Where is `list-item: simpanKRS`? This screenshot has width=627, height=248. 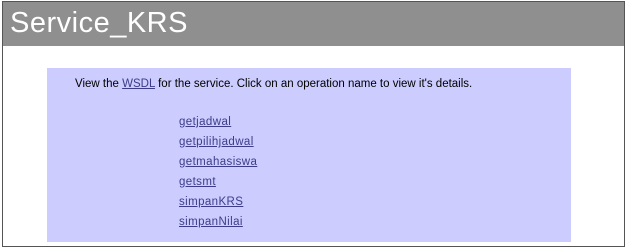 list-item: simpanKRS is located at coordinates (218, 205).